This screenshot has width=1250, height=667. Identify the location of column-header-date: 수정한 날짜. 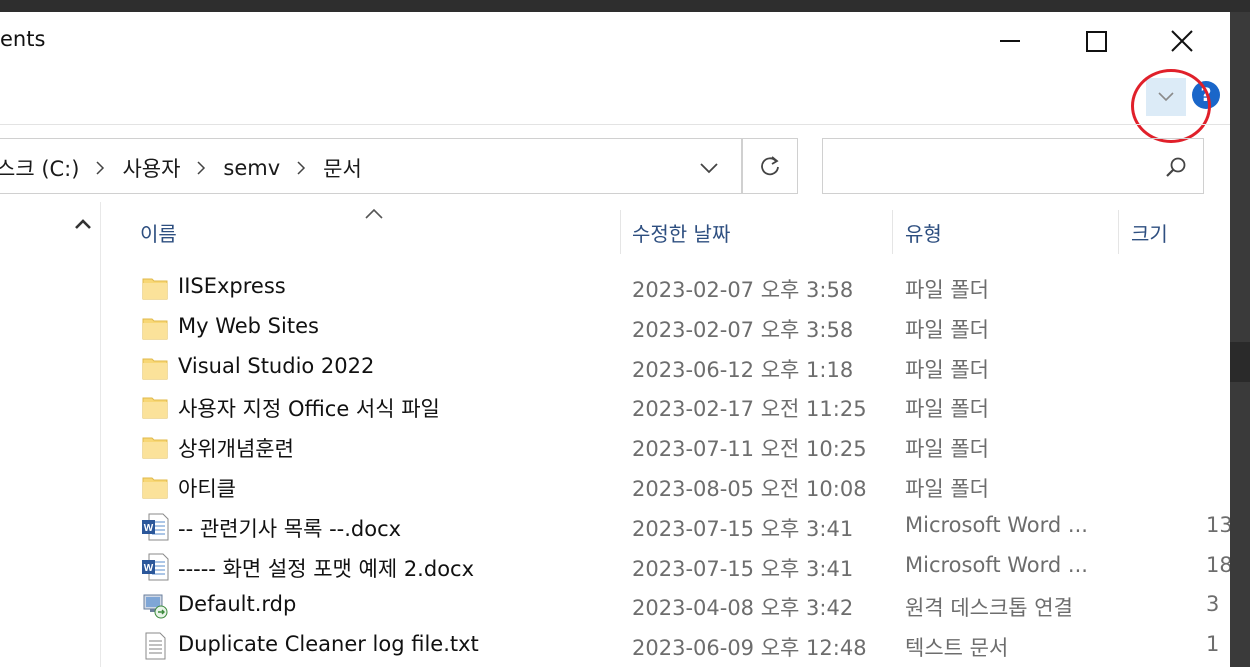
(681, 232).